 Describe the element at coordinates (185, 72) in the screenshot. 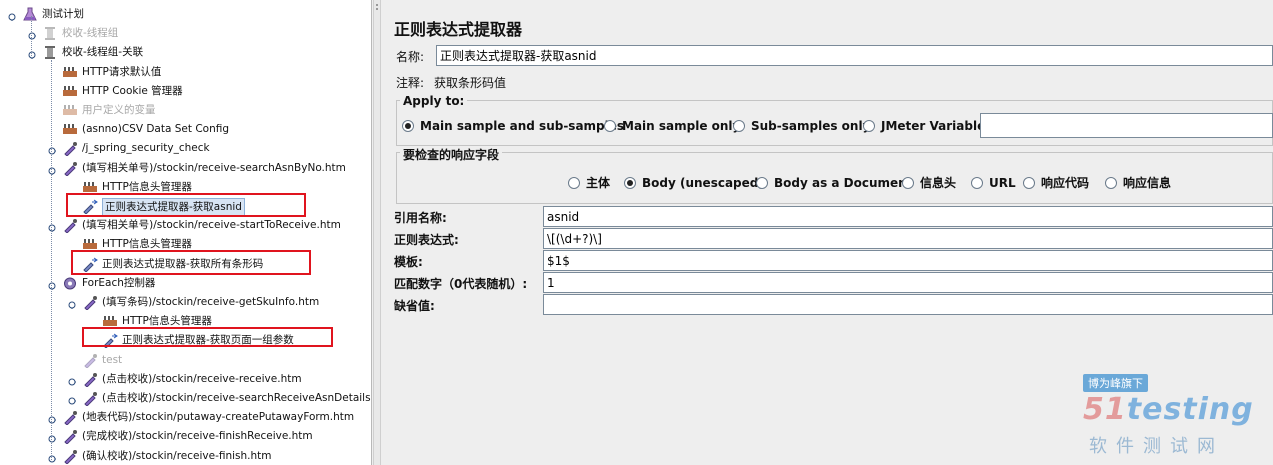

I see `tree-node: HTTP请求默认值` at that location.